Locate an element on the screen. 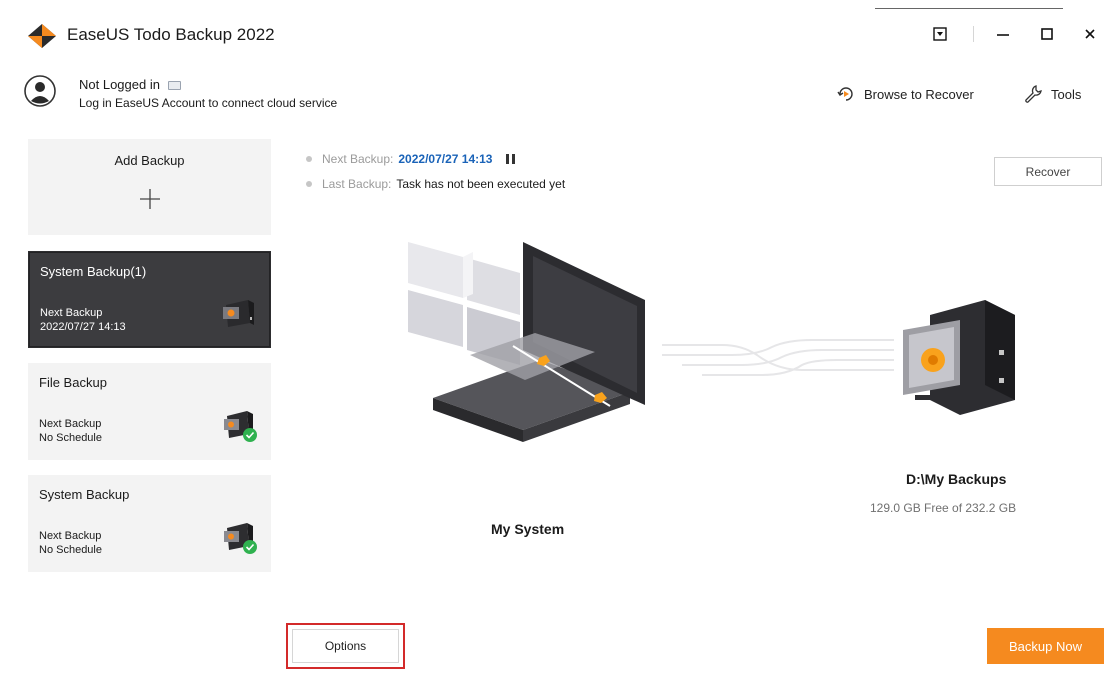 The height and width of the screenshot is (685, 1107). add-backup-label: Add Backup is located at coordinates (149, 160).